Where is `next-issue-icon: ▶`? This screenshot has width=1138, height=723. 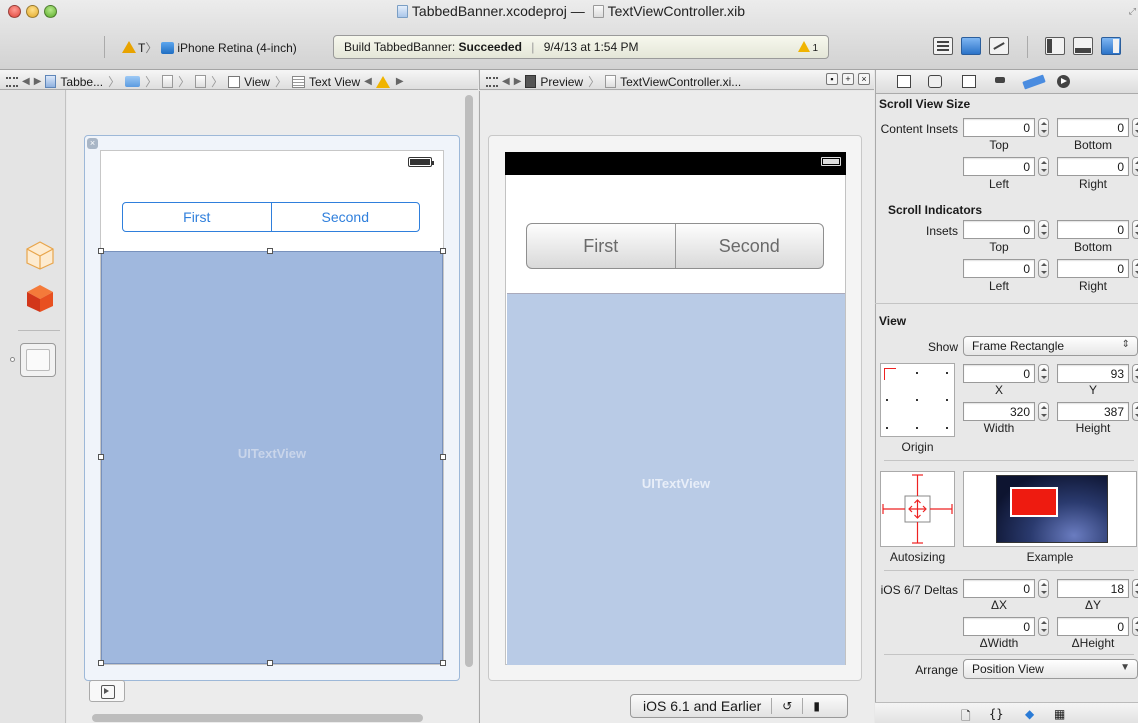
next-issue-icon: ▶ is located at coordinates (400, 81).